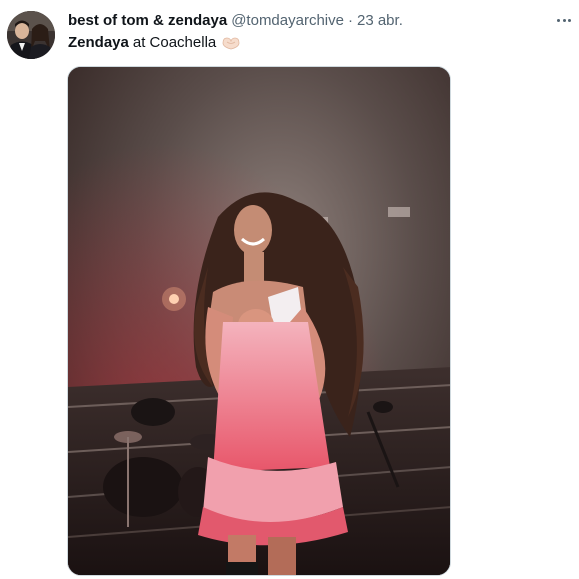 Image resolution: width=579 pixels, height=579 pixels. I want to click on heart-hands-emoji-icon, so click(231, 43).